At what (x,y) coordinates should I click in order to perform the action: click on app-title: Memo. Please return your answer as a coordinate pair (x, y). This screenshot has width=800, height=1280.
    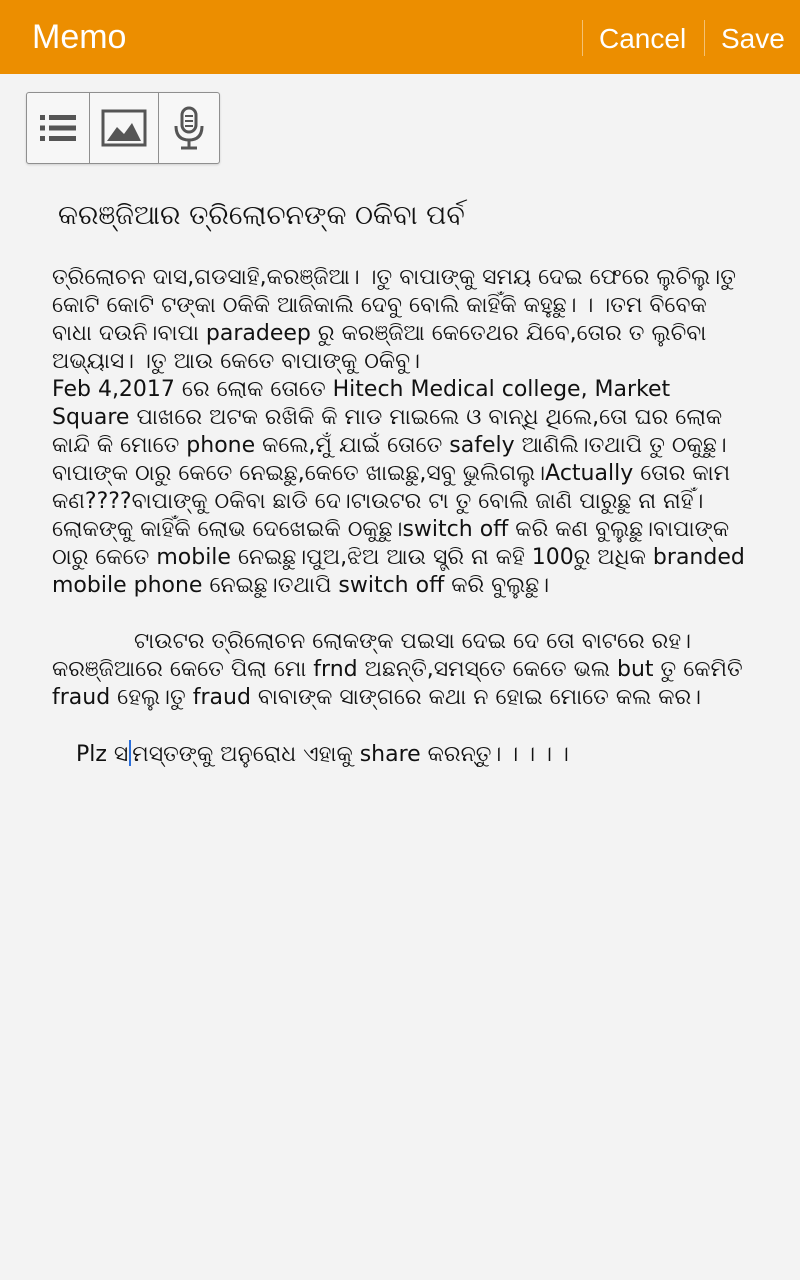
    Looking at the image, I should click on (79, 37).